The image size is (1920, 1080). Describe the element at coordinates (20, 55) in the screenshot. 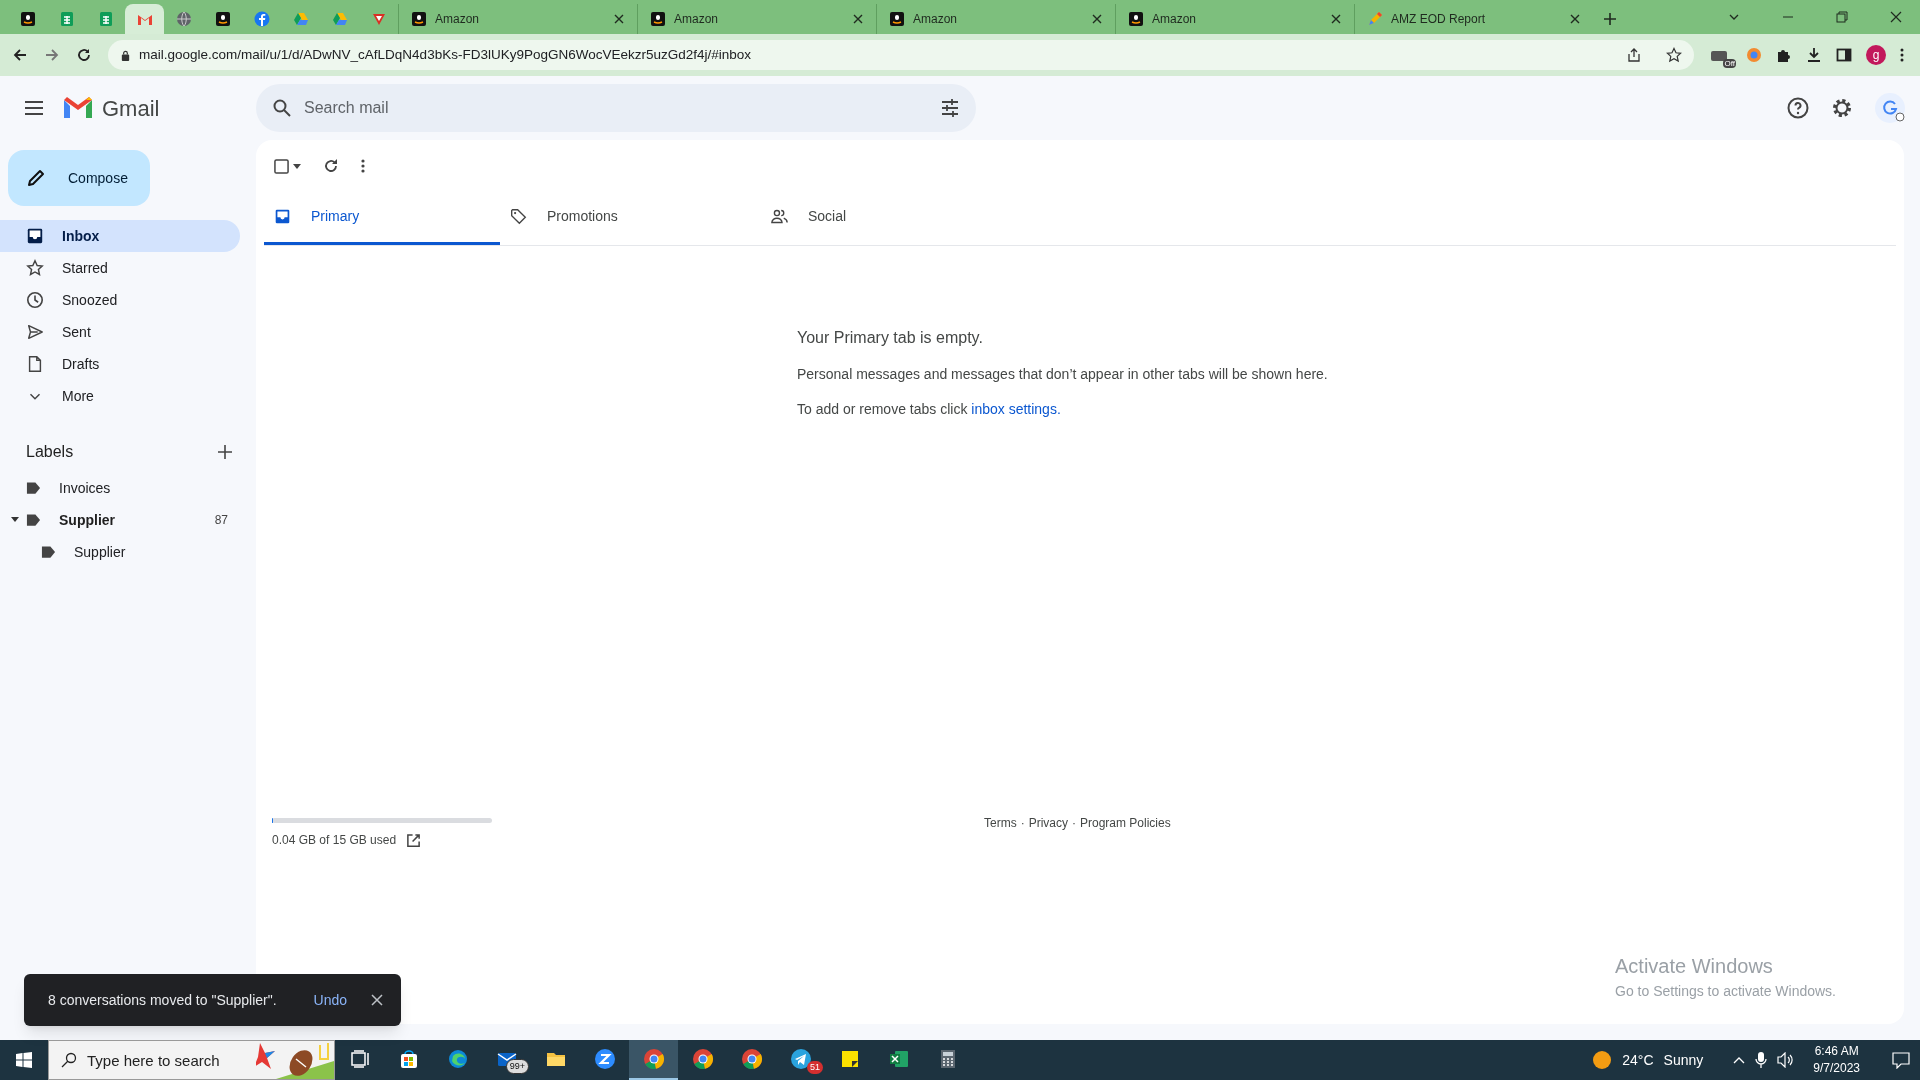

I see `back-icon` at that location.